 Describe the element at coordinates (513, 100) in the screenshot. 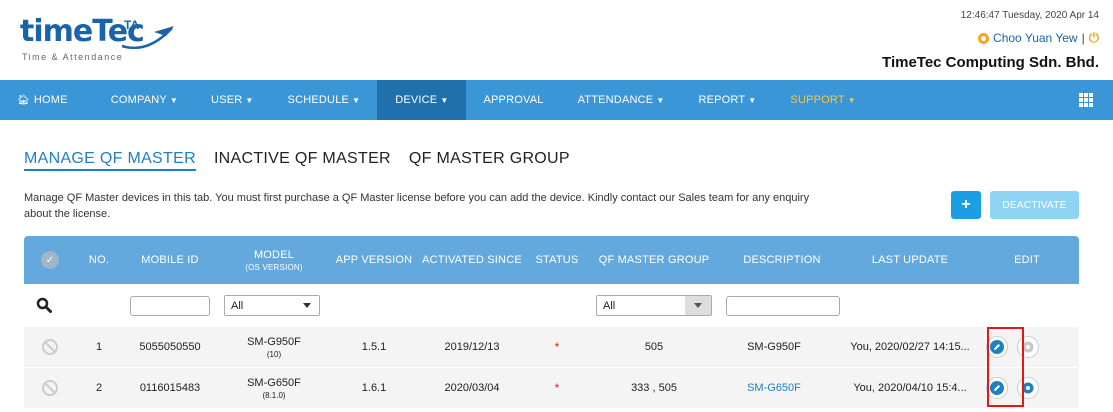

I see `nav-item-approval: APPROVAL` at that location.